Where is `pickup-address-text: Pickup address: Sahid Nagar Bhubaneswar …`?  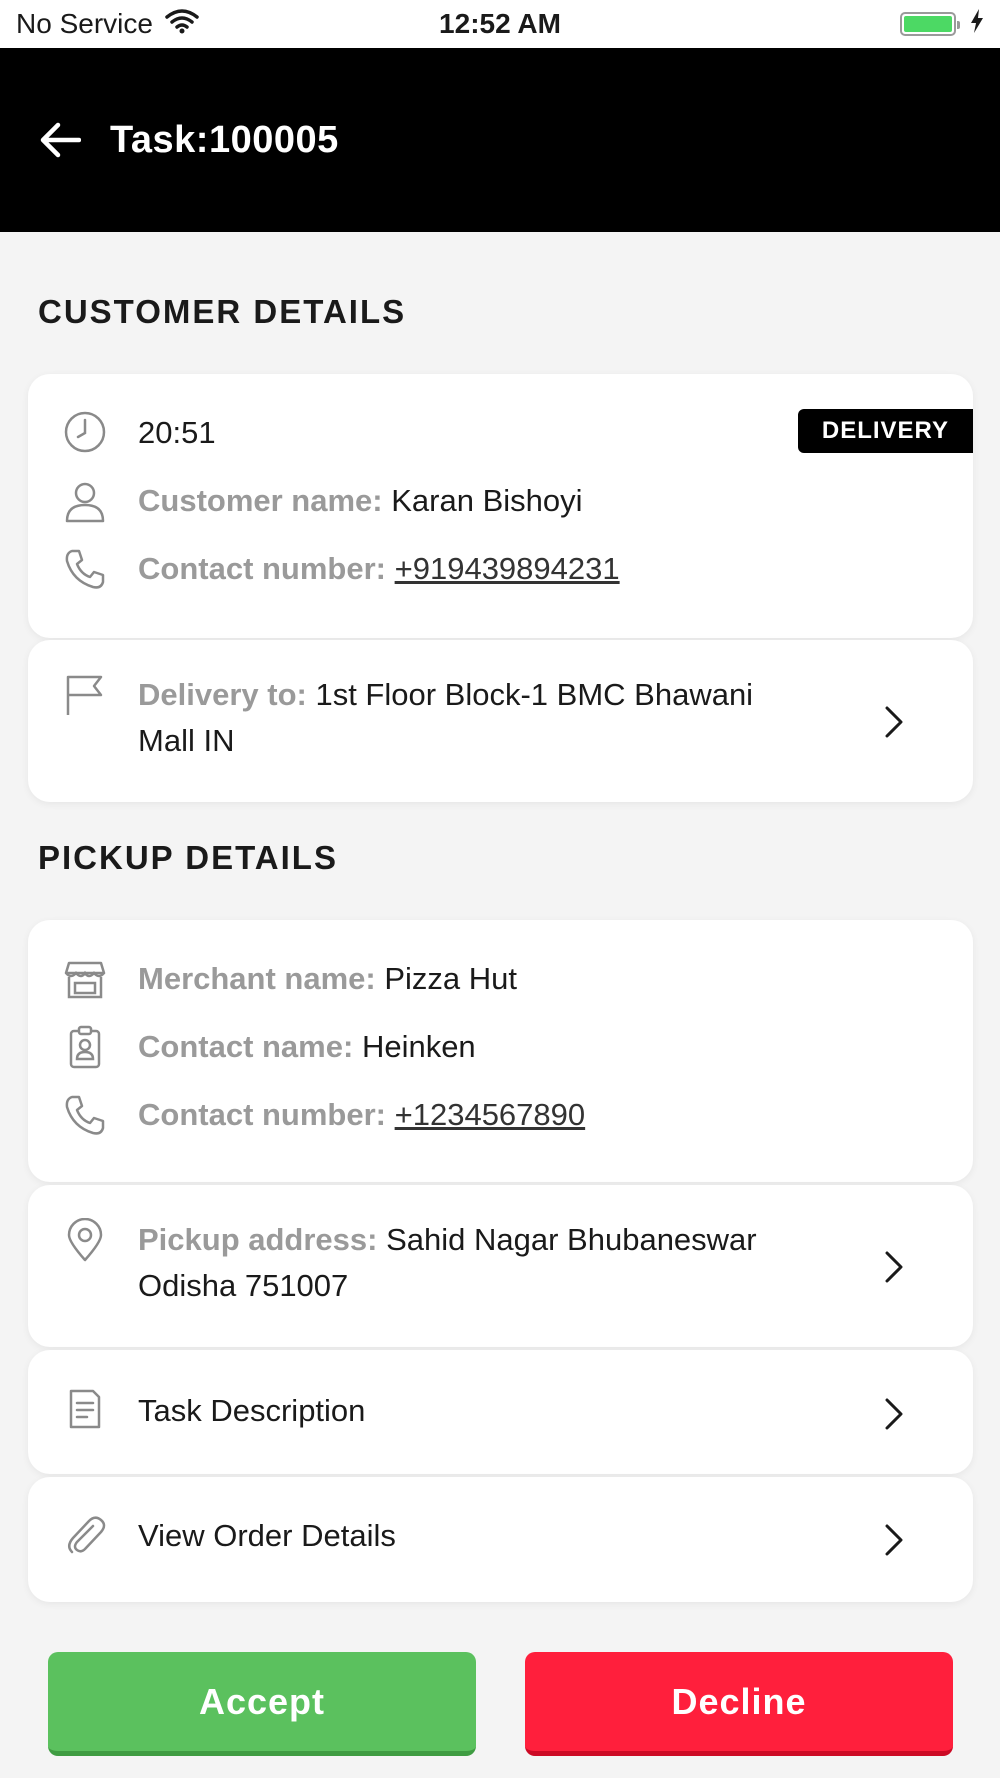
pickup-address-text: Pickup address: Sahid Nagar Bhubaneswar … is located at coordinates (498, 1263).